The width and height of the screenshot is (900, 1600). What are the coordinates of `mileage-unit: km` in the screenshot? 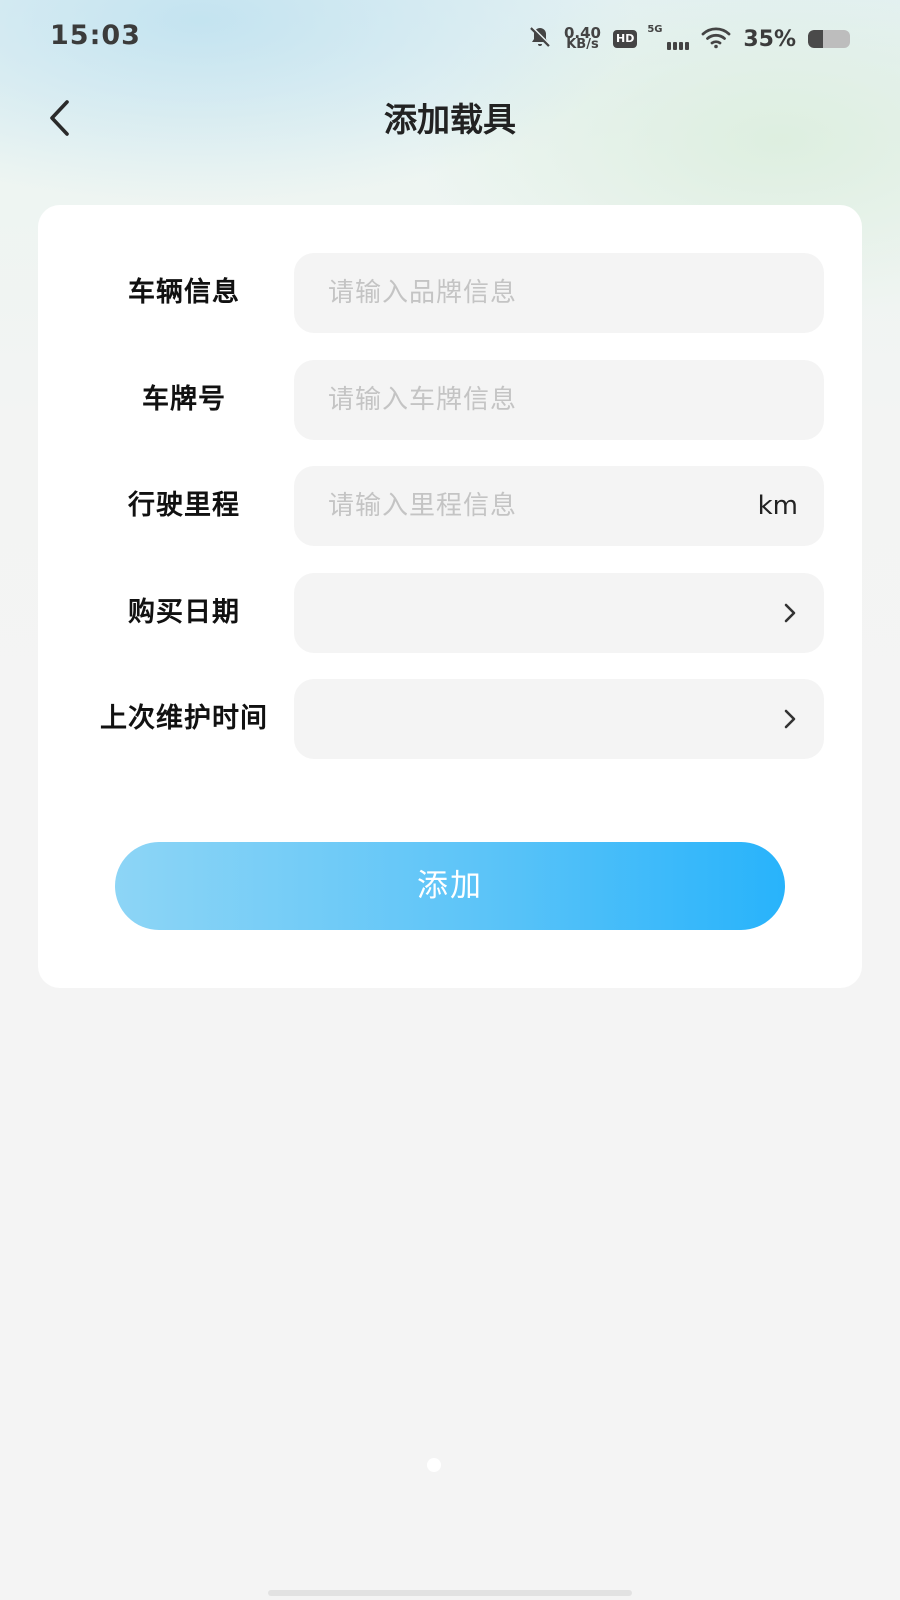 It's located at (777, 506).